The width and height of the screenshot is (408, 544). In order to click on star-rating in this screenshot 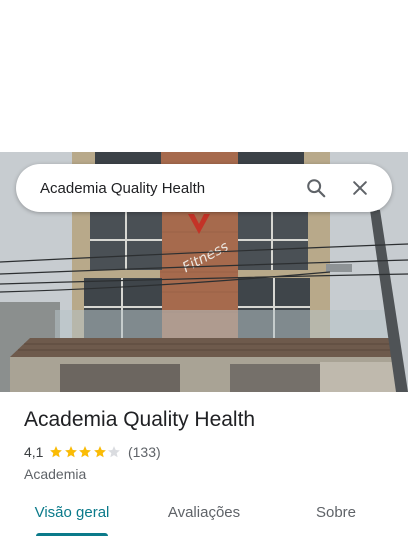, I will do `click(85, 452)`.